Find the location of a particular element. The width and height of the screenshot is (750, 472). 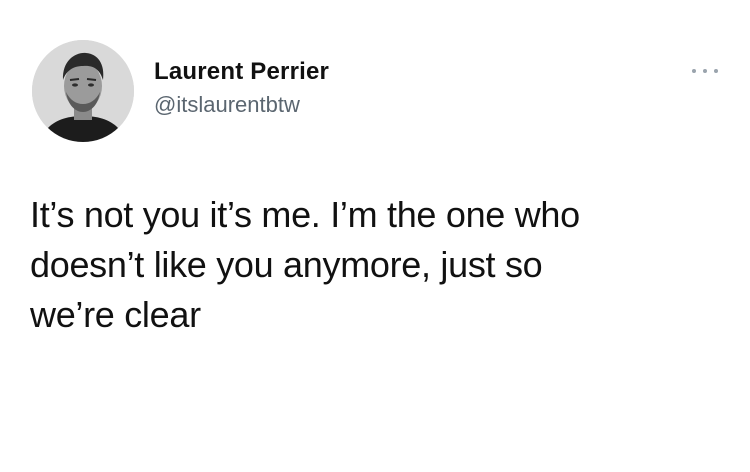

more-options-button is located at coordinates (705, 71).